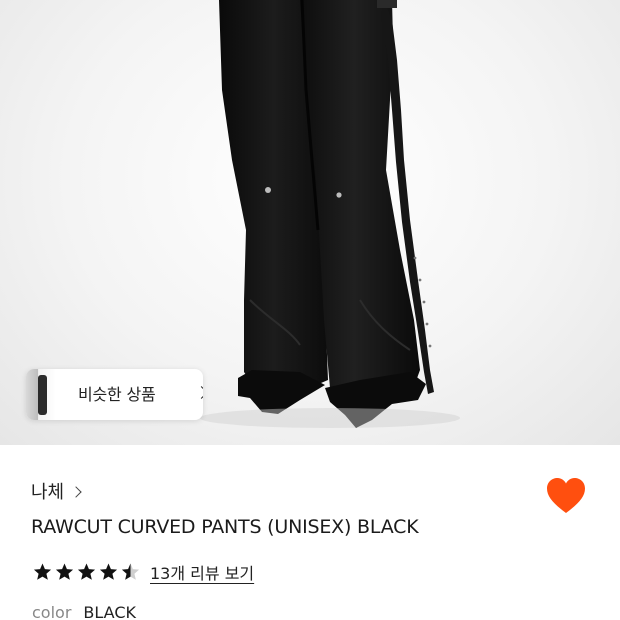 The height and width of the screenshot is (620, 620). I want to click on star-rating, so click(87, 572).